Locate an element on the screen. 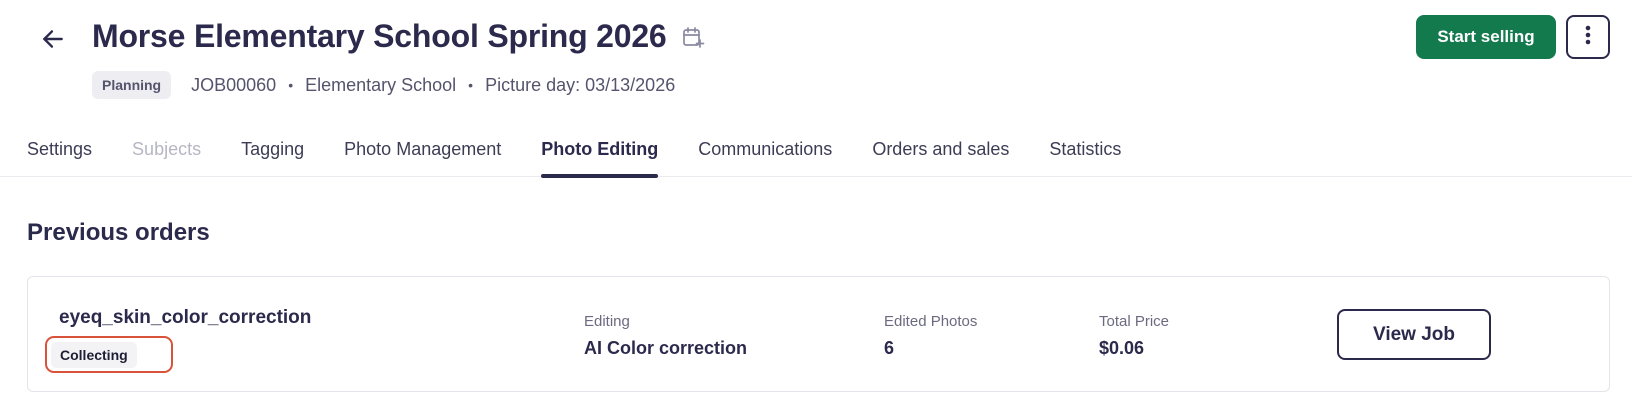 The width and height of the screenshot is (1632, 415). status-badge: Planning is located at coordinates (132, 85).